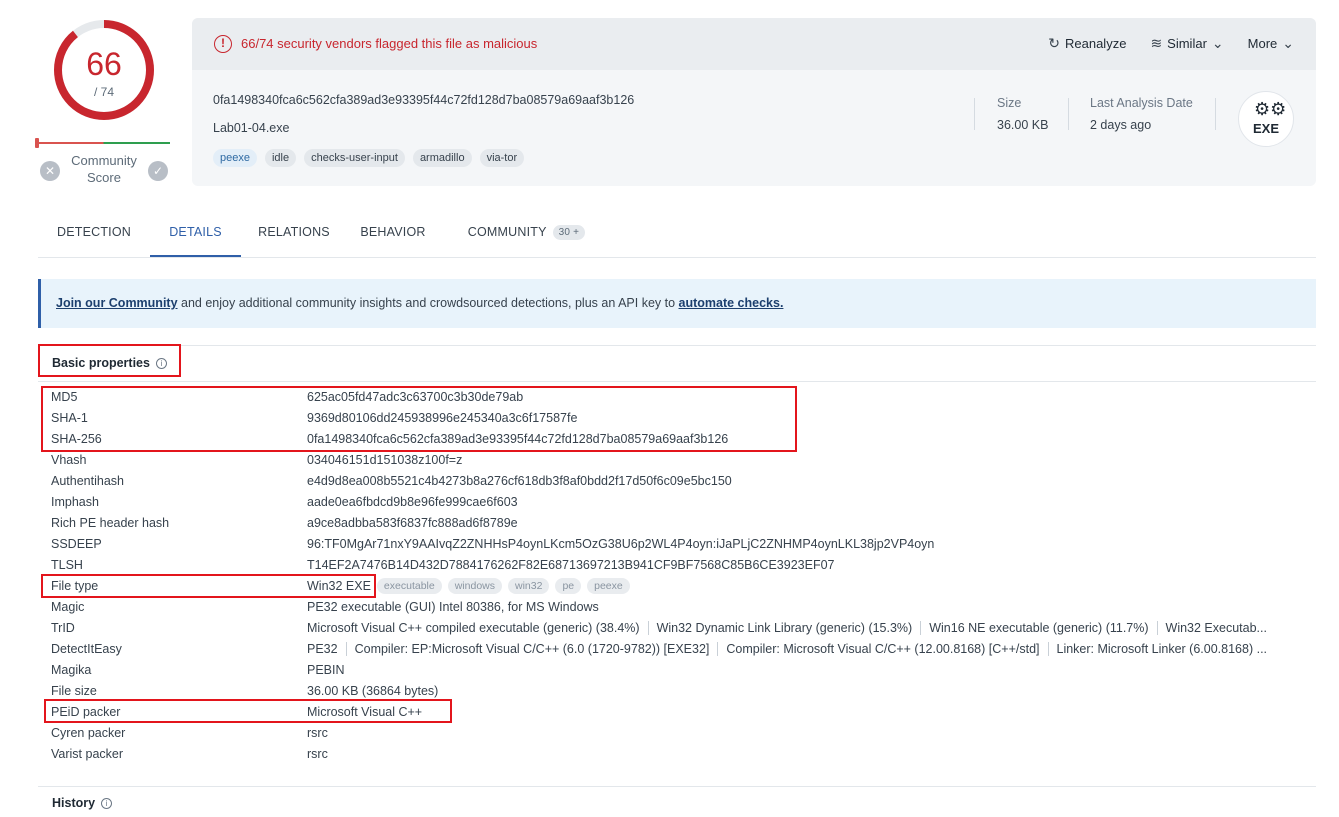 This screenshot has height=817, width=1339. Describe the element at coordinates (568, 586) in the screenshot. I see `file-type-tag: pe` at that location.